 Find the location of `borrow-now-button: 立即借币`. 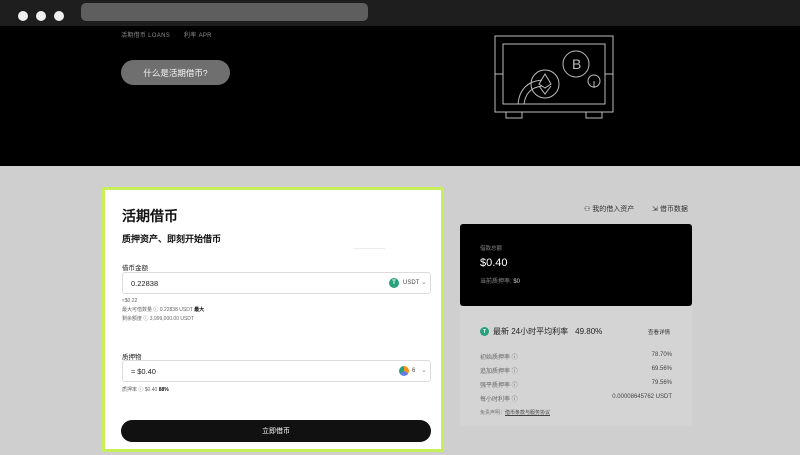

borrow-now-button: 立即借币 is located at coordinates (276, 431).